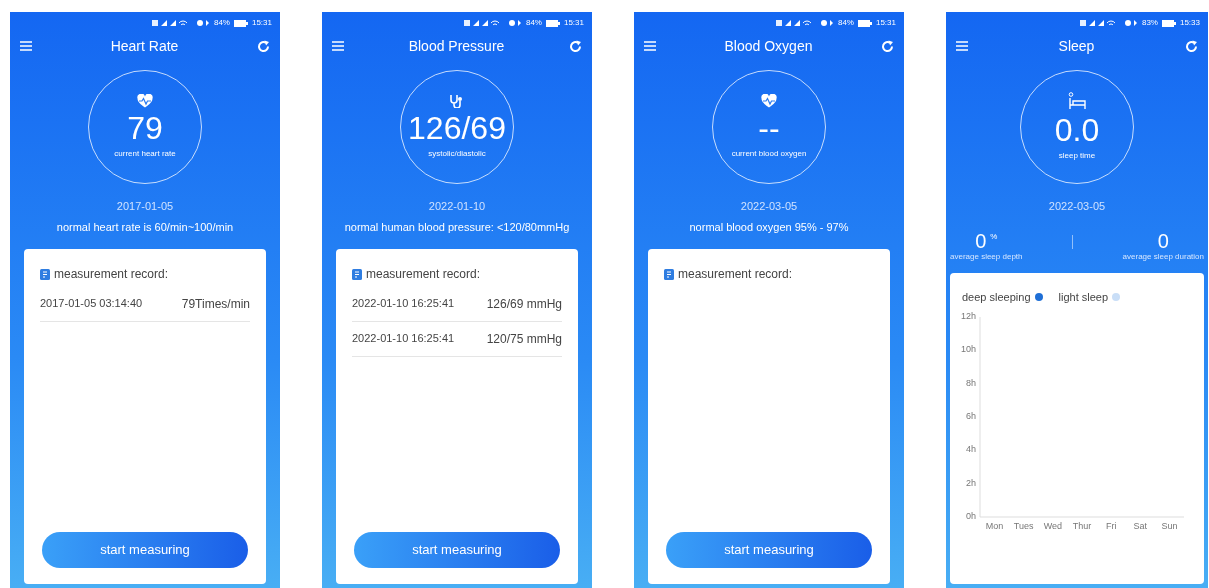  Describe the element at coordinates (1111, 526) in the screenshot. I see `x-tick-label: Fri` at that location.